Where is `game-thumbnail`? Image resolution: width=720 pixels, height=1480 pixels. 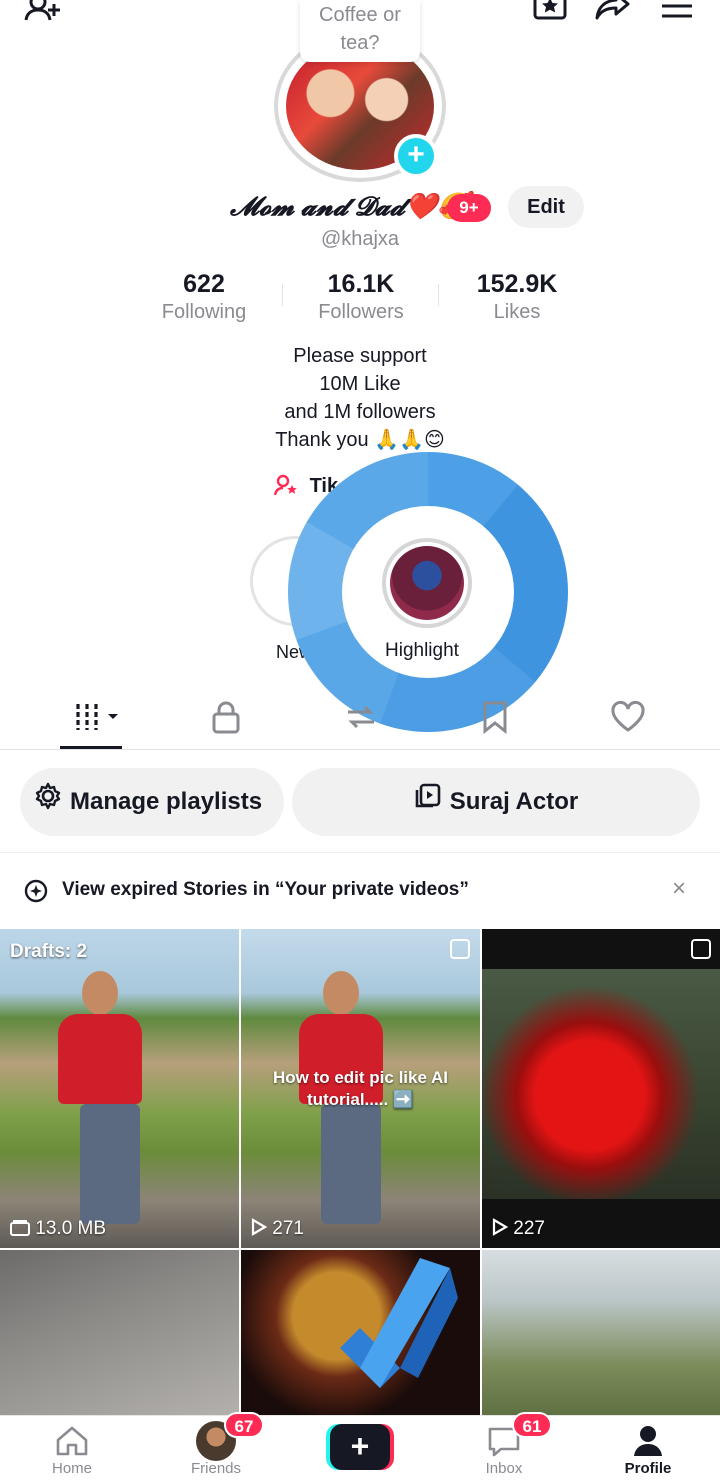 game-thumbnail is located at coordinates (601, 1084).